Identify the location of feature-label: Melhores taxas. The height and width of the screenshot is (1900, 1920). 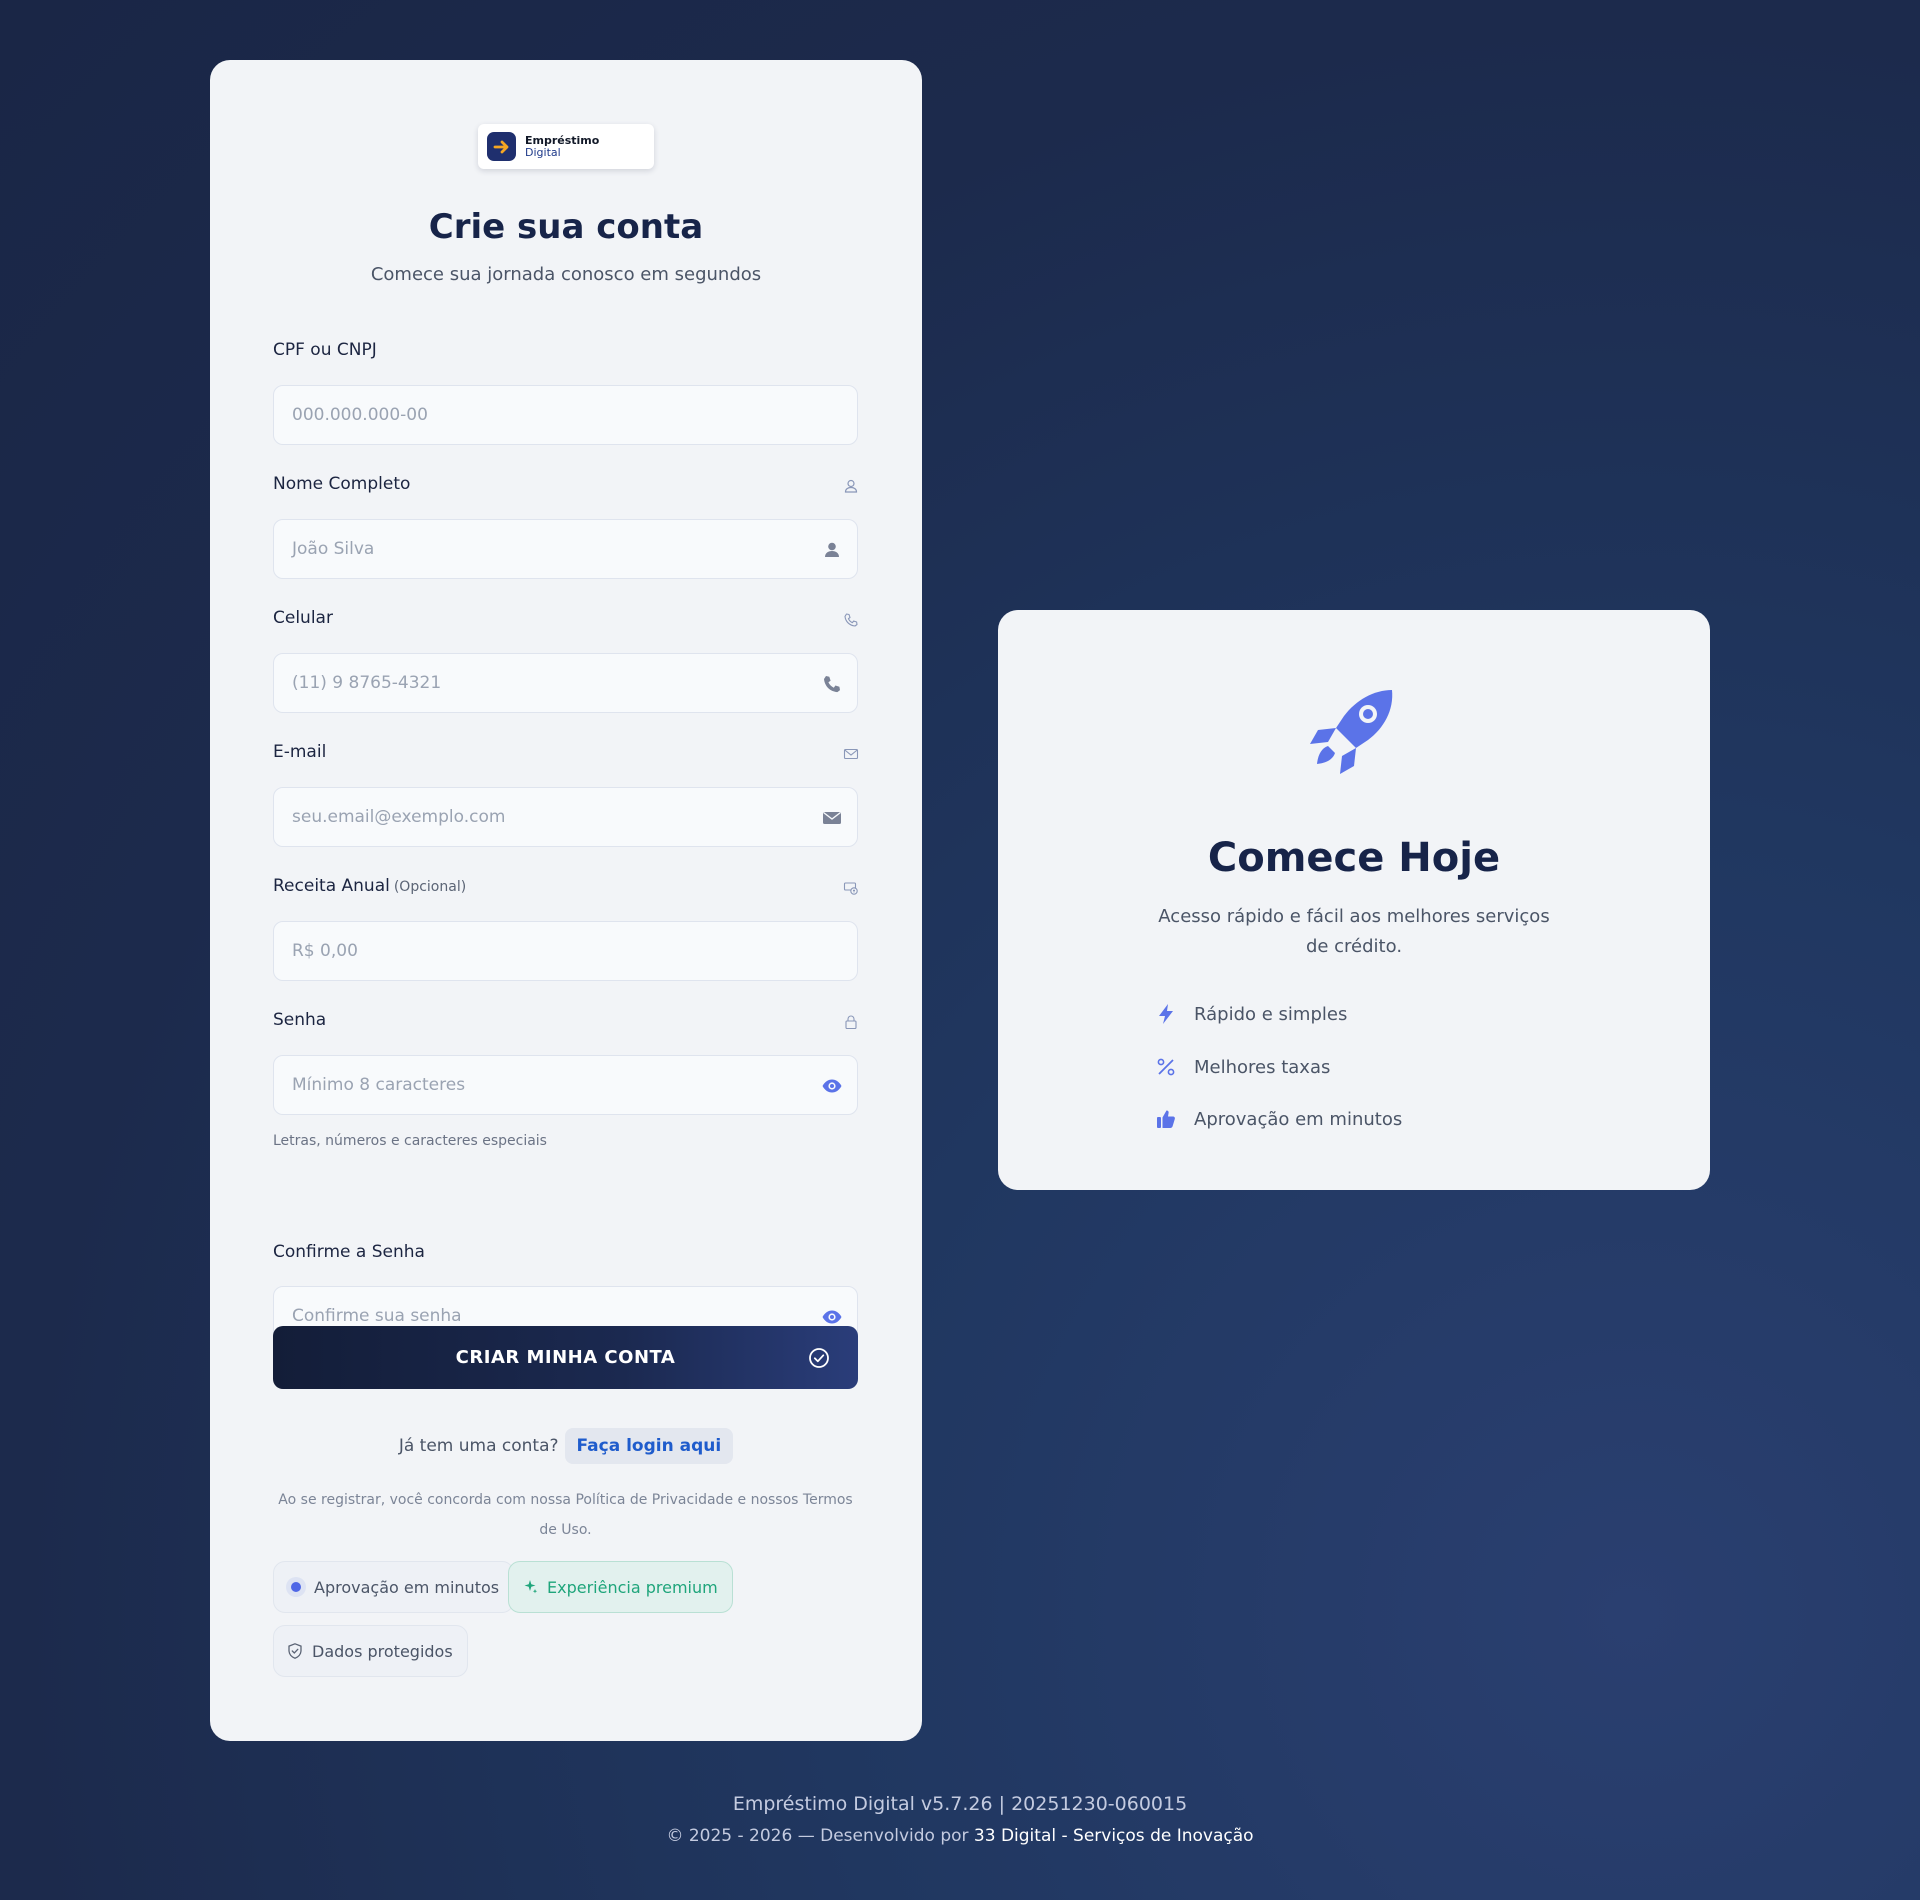
(1262, 1067).